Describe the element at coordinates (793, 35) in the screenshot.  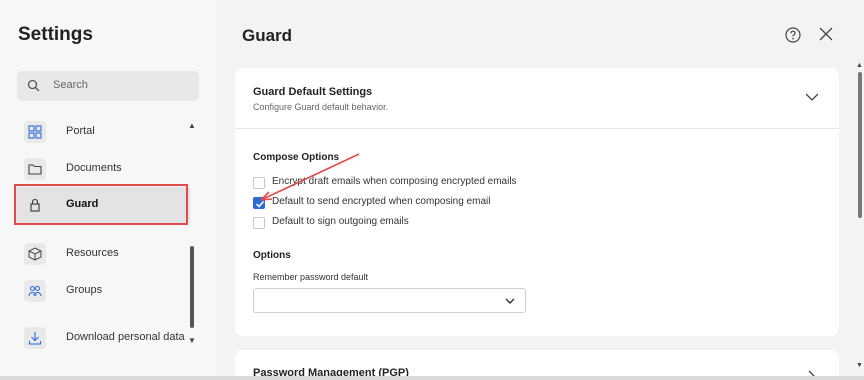
I see `help-icon` at that location.